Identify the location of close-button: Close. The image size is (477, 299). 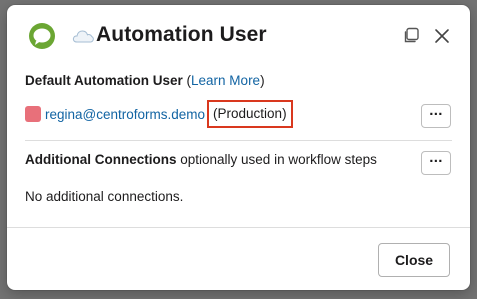
(414, 260).